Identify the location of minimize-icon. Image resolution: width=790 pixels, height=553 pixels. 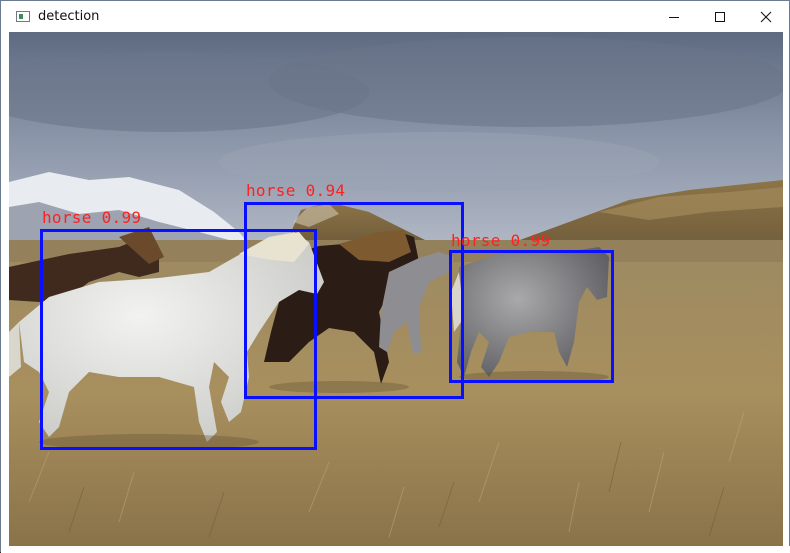
(674, 17).